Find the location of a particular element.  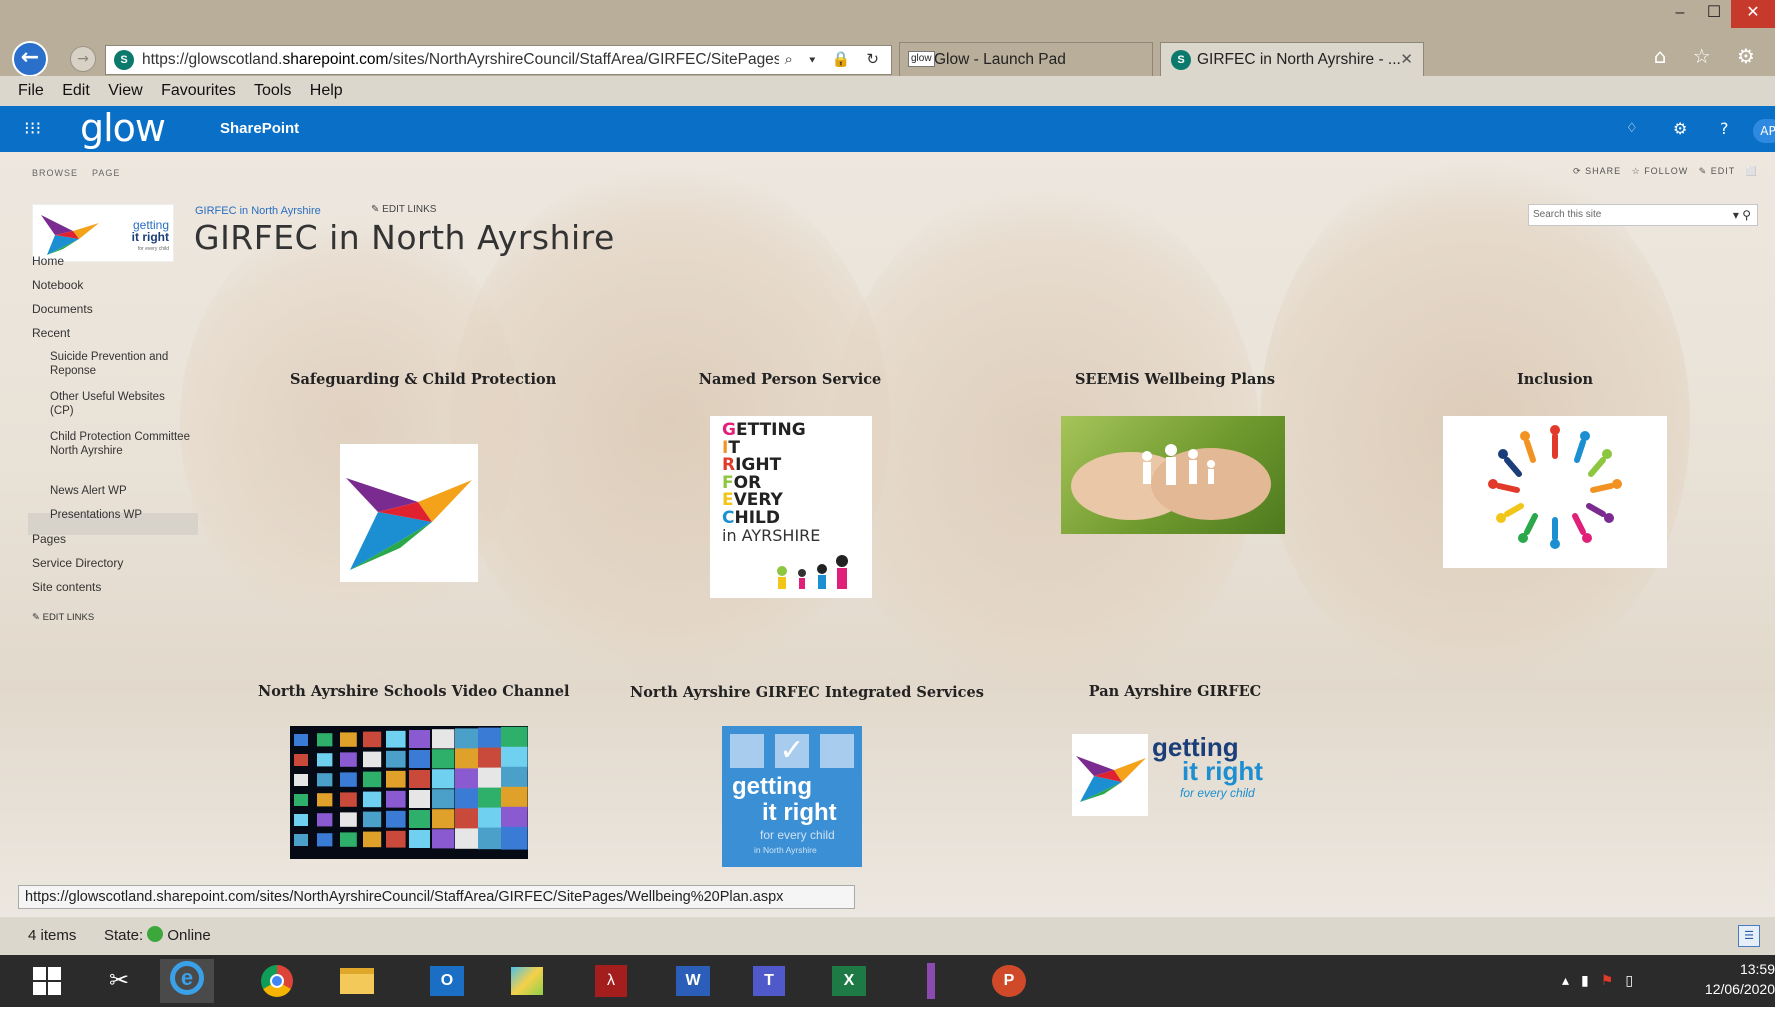

tile-title-seemis-wellbeing: SEEMiS Wellbeing Plans is located at coordinates (1175, 379).